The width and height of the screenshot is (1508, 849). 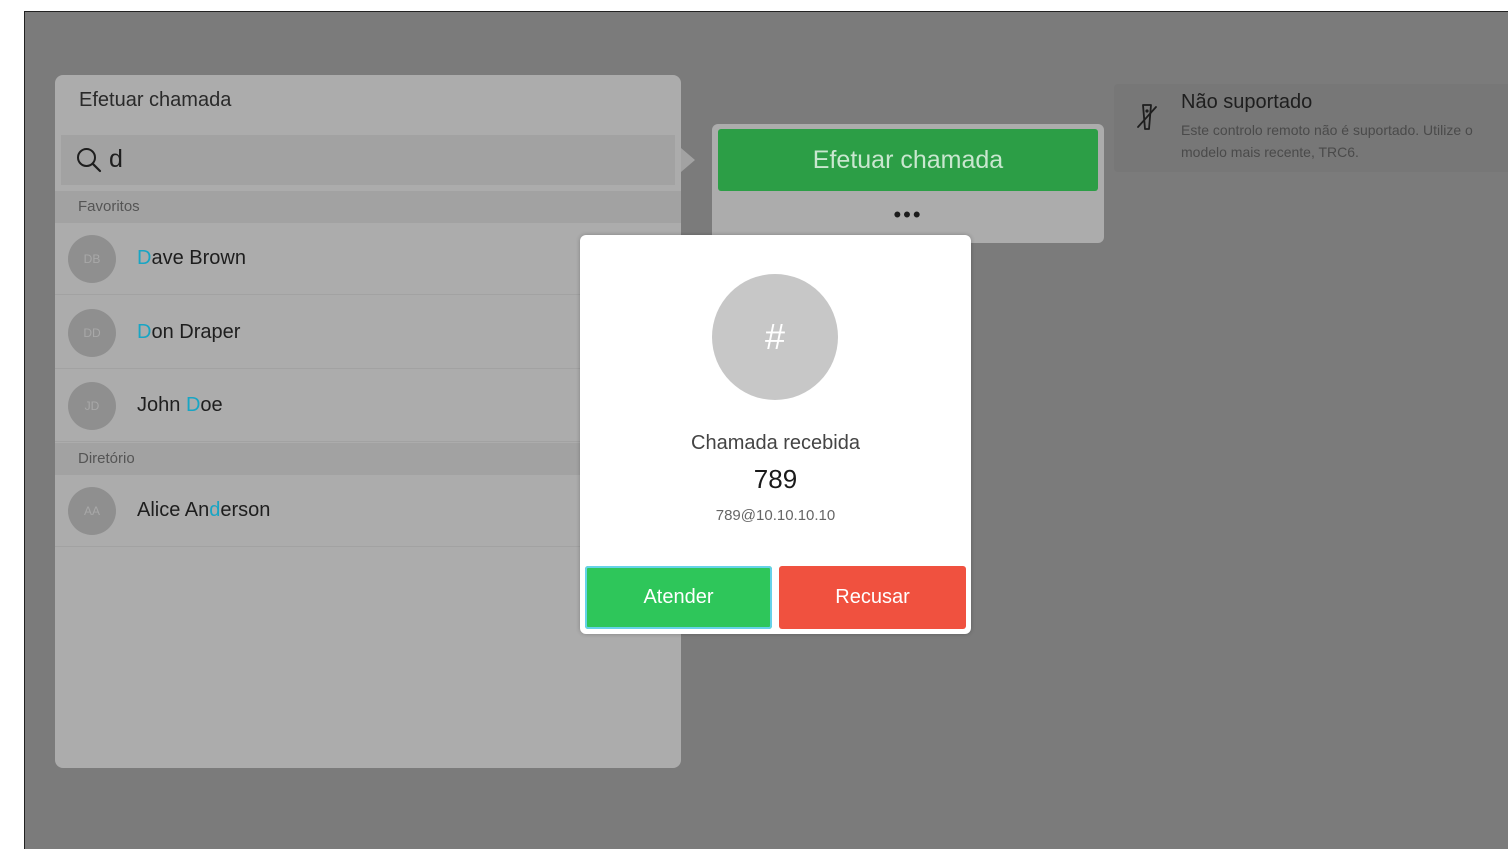 What do you see at coordinates (215, 510) in the screenshot?
I see `match-highlight: d` at bounding box center [215, 510].